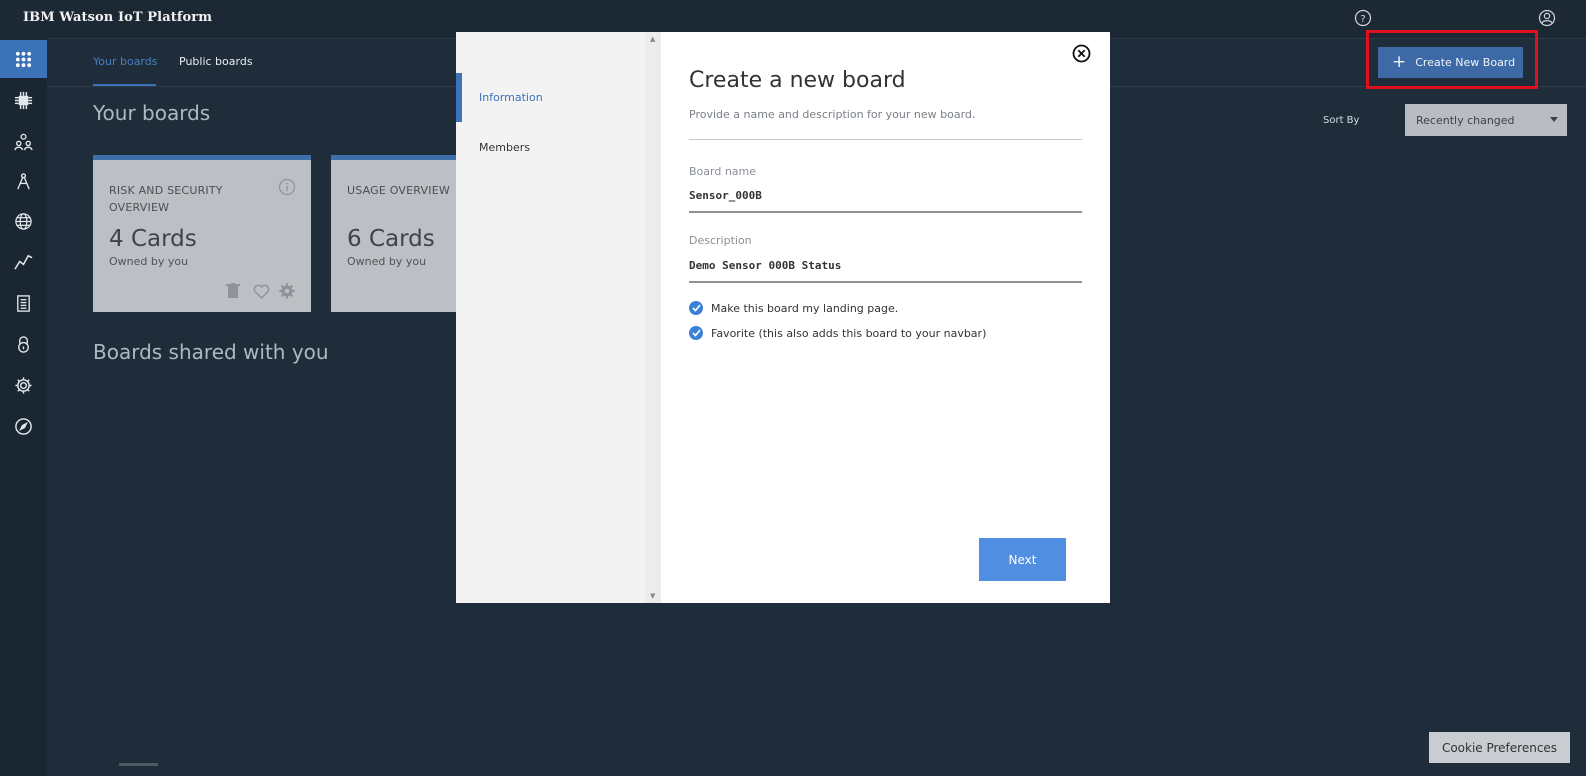 The height and width of the screenshot is (776, 1586). Describe the element at coordinates (233, 293) in the screenshot. I see `trash-icon` at that location.